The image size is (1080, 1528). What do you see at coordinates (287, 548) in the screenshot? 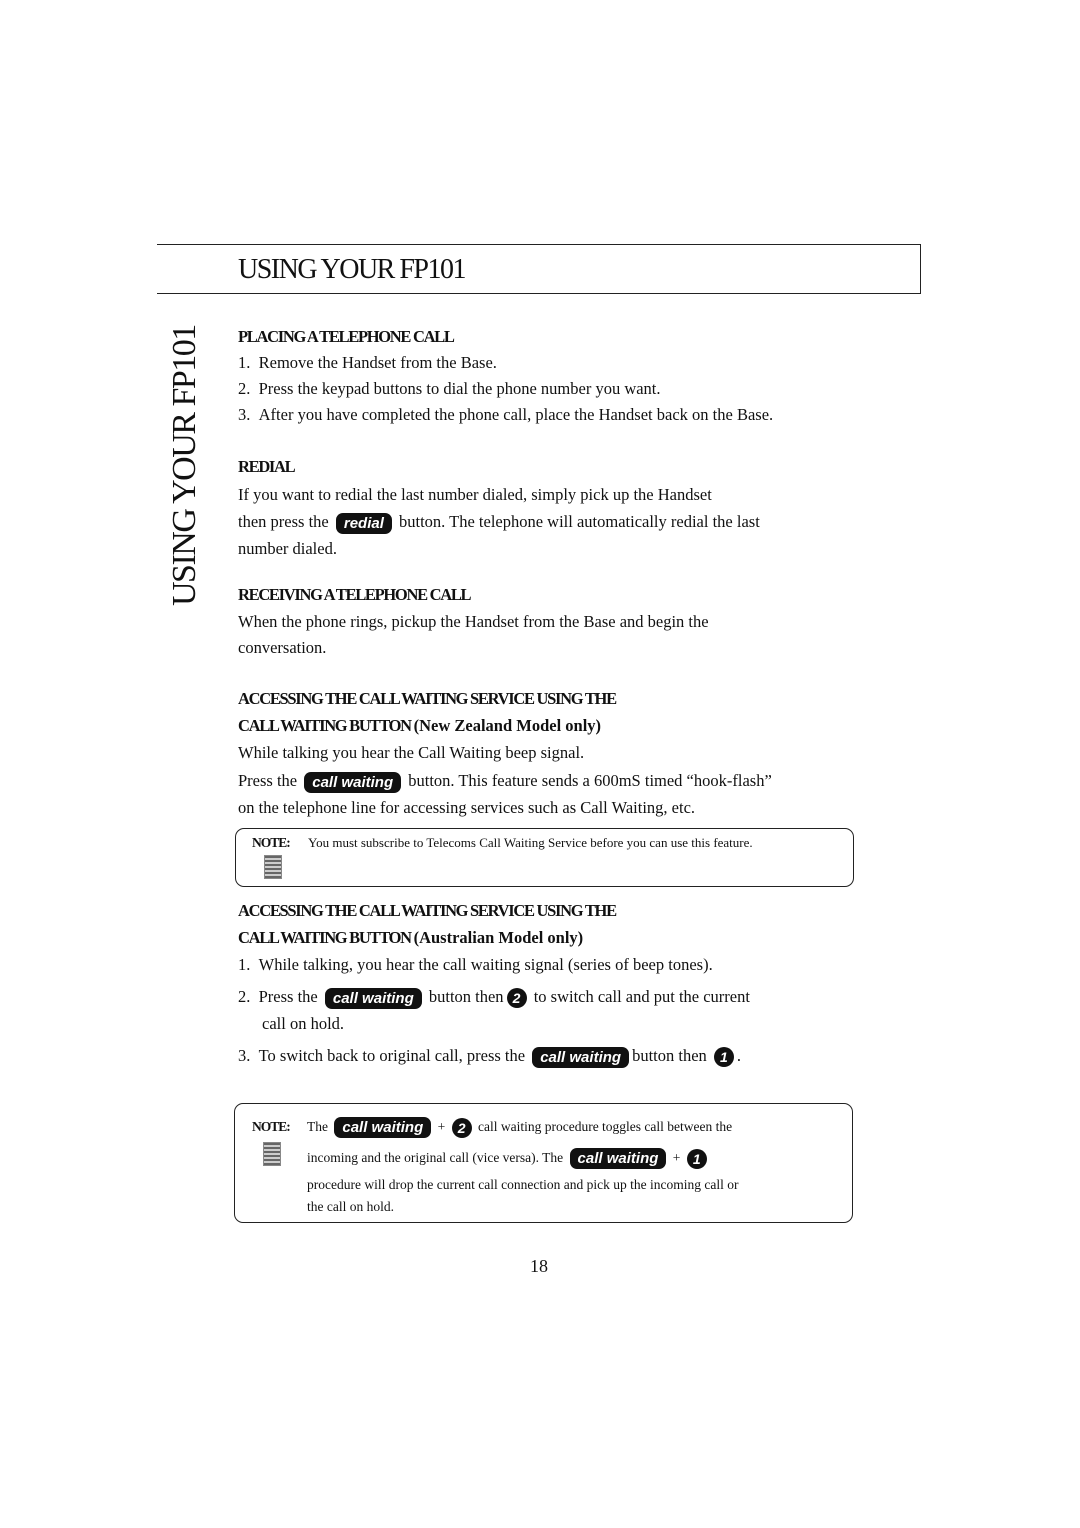
I see `paragraph: number dialed.` at bounding box center [287, 548].